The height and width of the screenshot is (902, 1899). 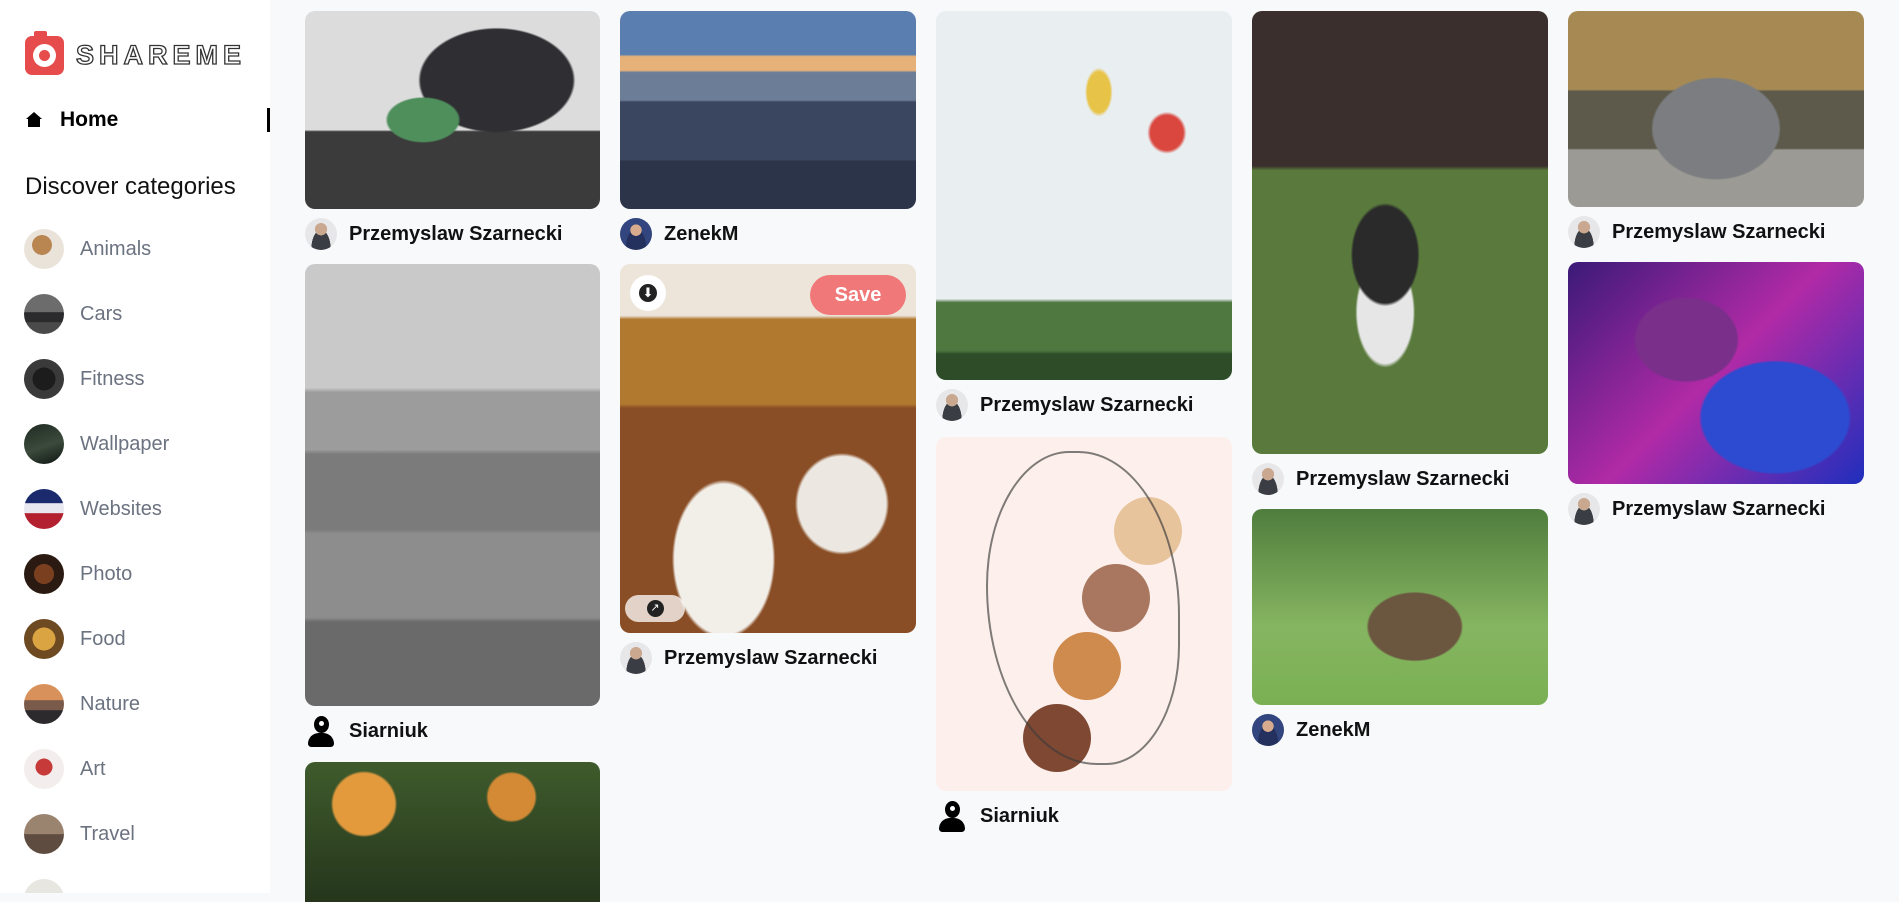 I want to click on pin-image-flowers, so click(x=452, y=832).